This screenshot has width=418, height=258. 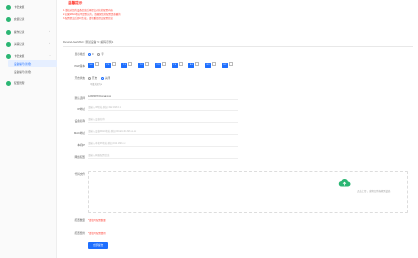 I want to click on tag-item: 8.0, so click(x=194, y=65).